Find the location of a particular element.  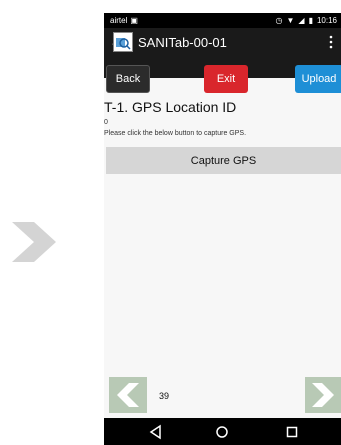

image-icon: ▣ is located at coordinates (134, 20).